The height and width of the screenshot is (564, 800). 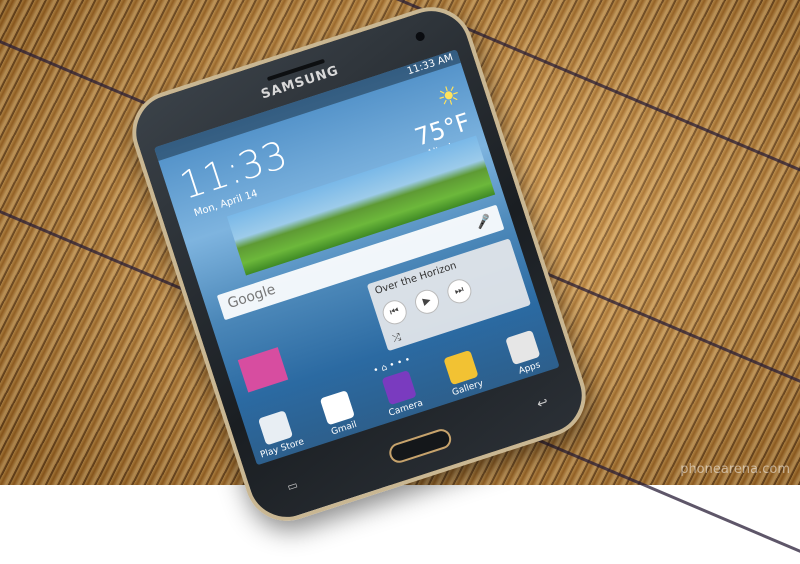 What do you see at coordinates (459, 291) in the screenshot?
I see `next-icon: ⏭` at bounding box center [459, 291].